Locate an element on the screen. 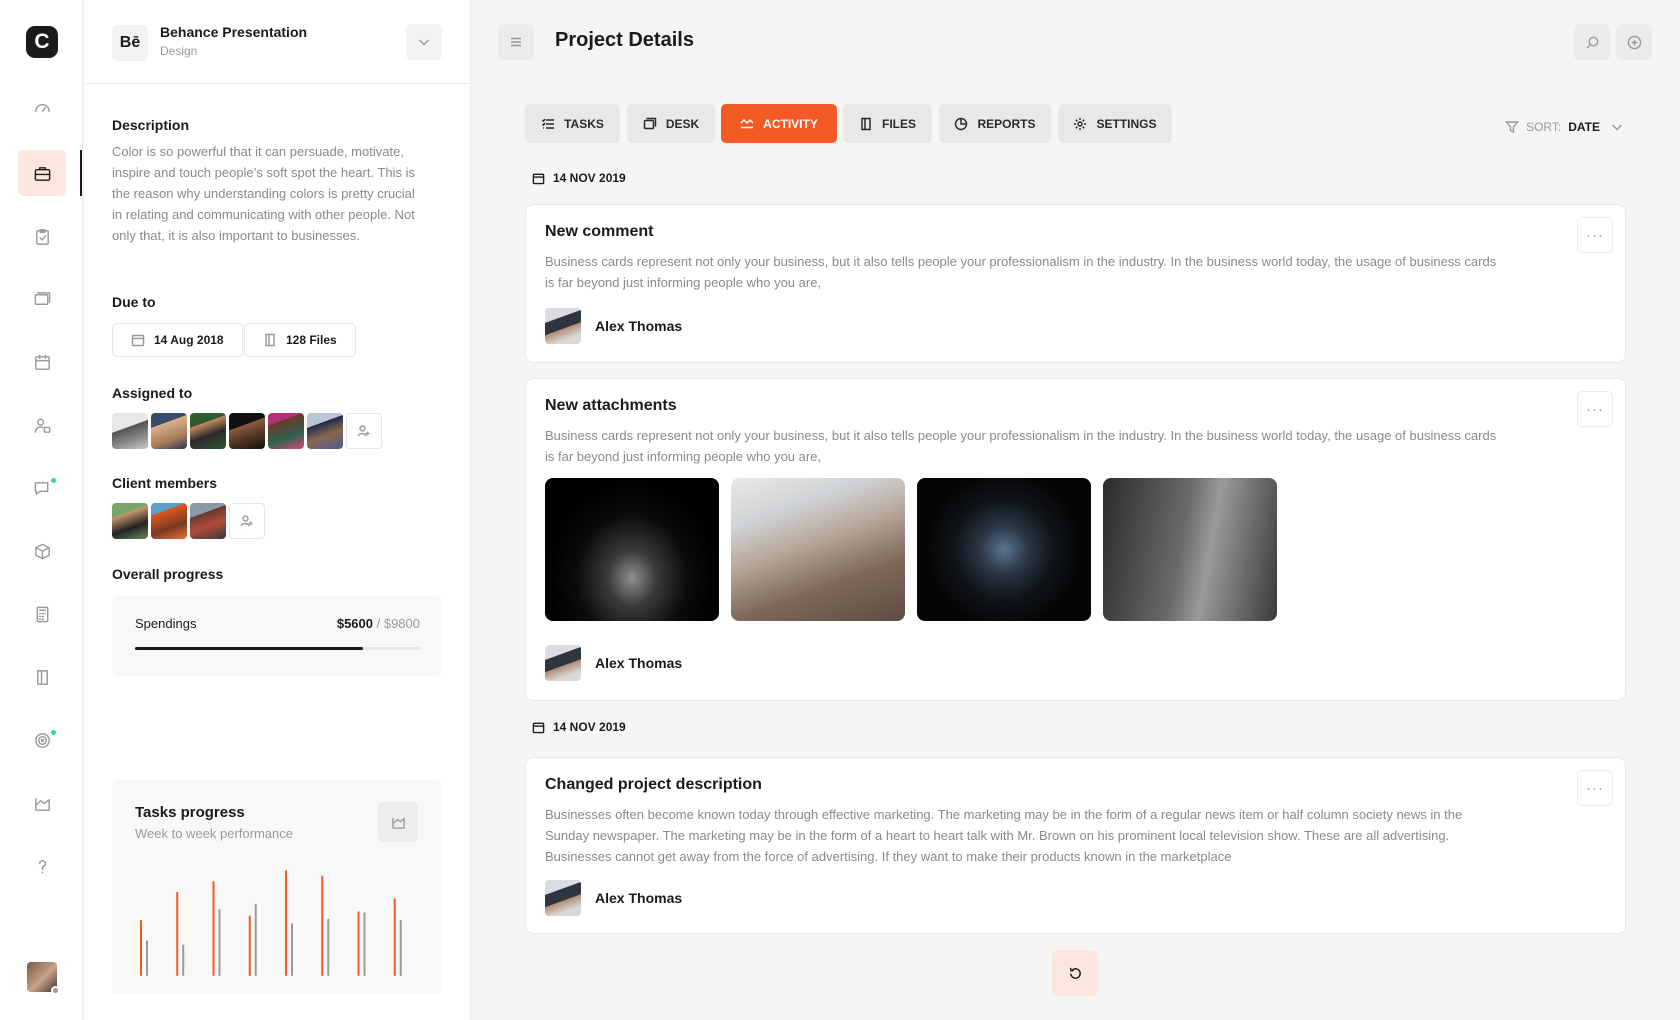  tasks-nav is located at coordinates (42, 236).